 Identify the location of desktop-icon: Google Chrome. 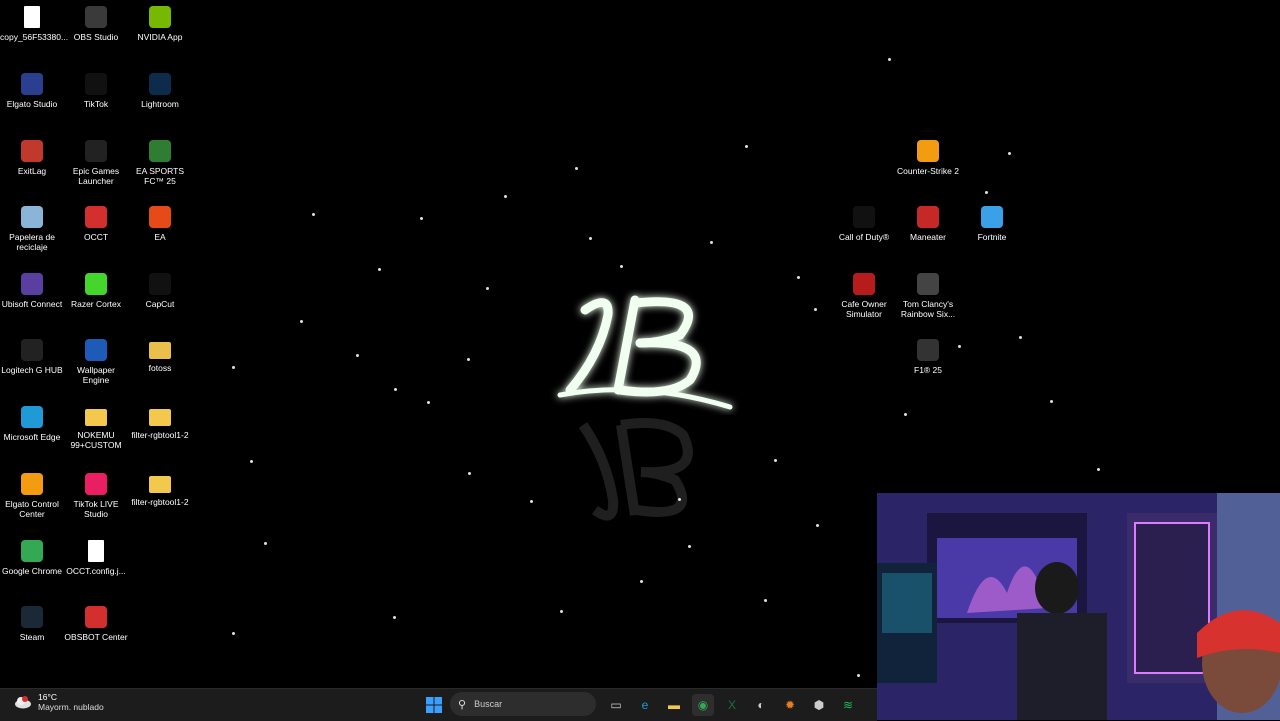
(32, 555).